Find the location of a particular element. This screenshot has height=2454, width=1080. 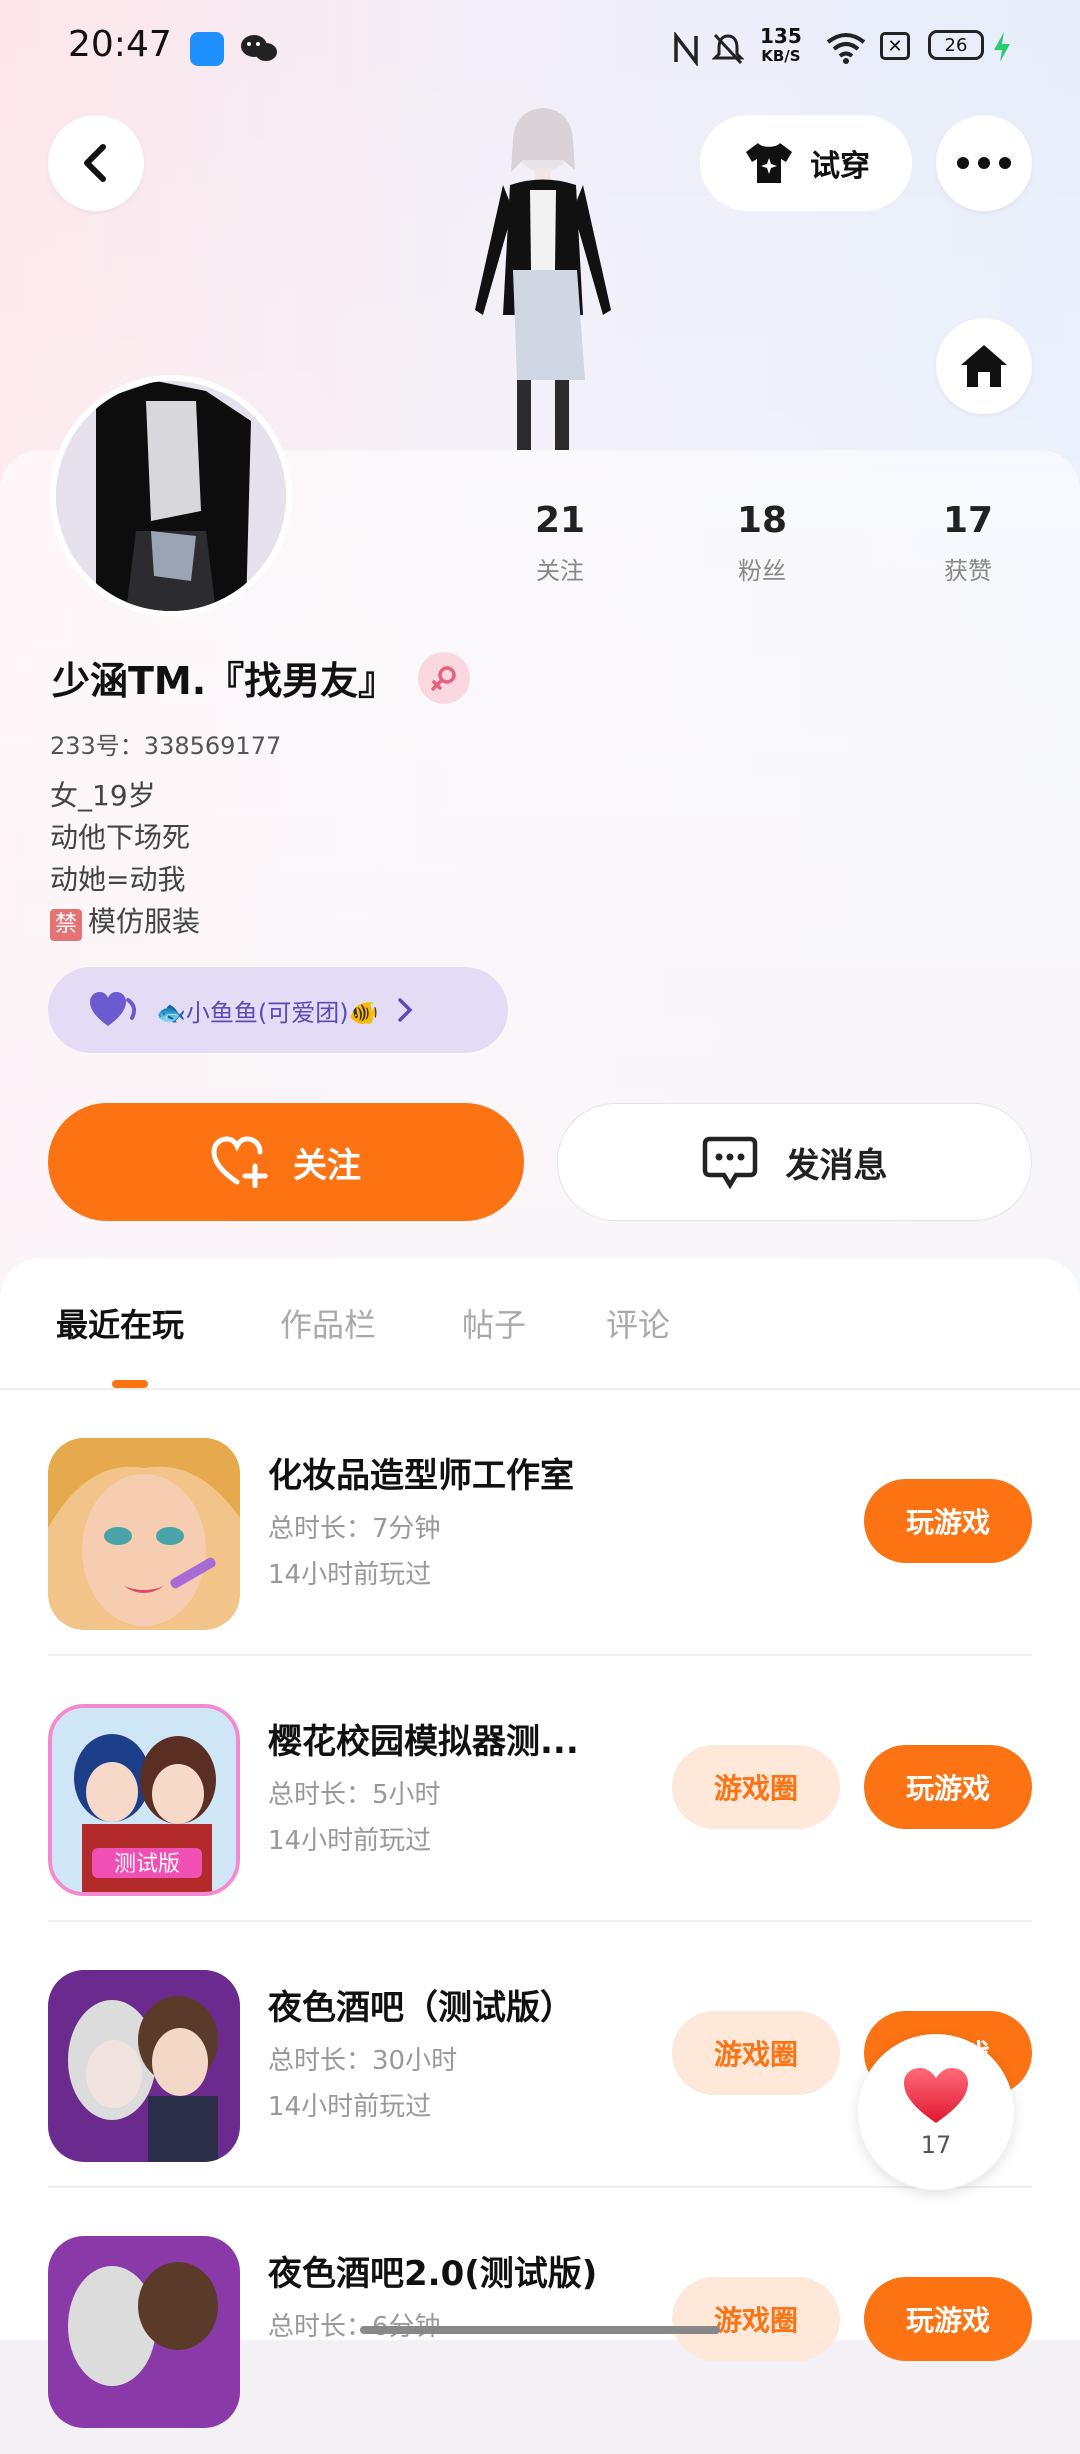

like-float-button: 17 is located at coordinates (936, 2112).